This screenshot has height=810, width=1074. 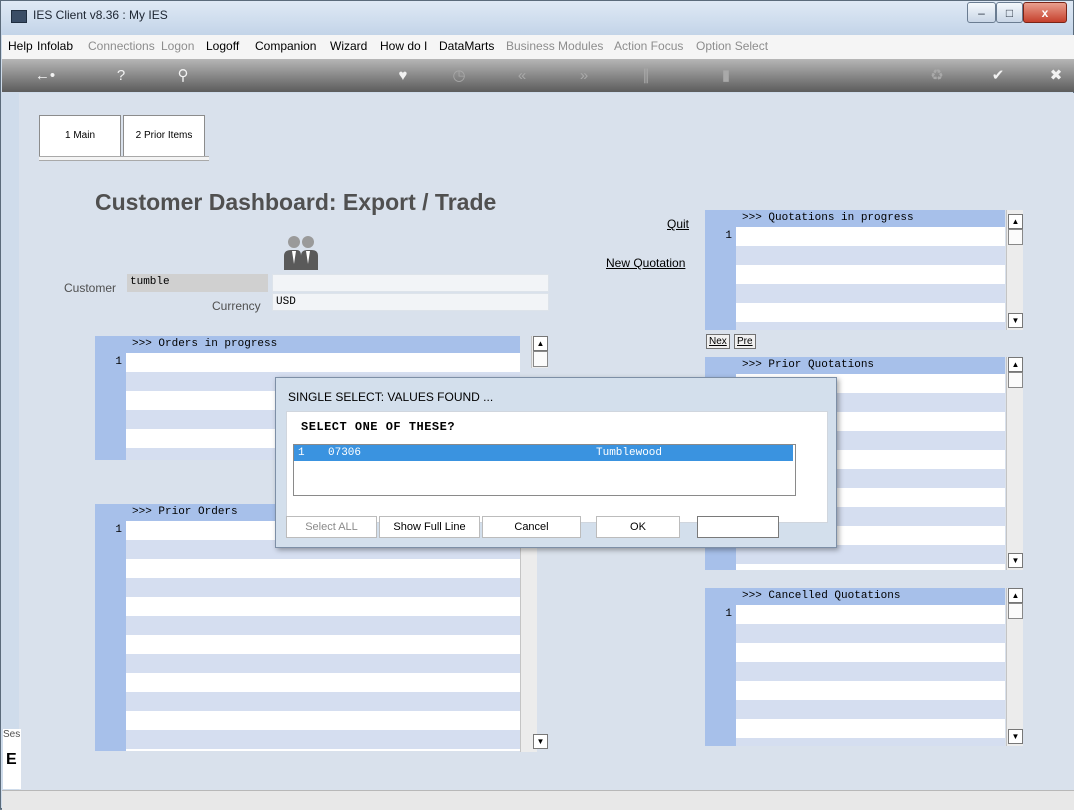 What do you see at coordinates (331, 527) in the screenshot?
I see `select-all-button: Select ALL` at bounding box center [331, 527].